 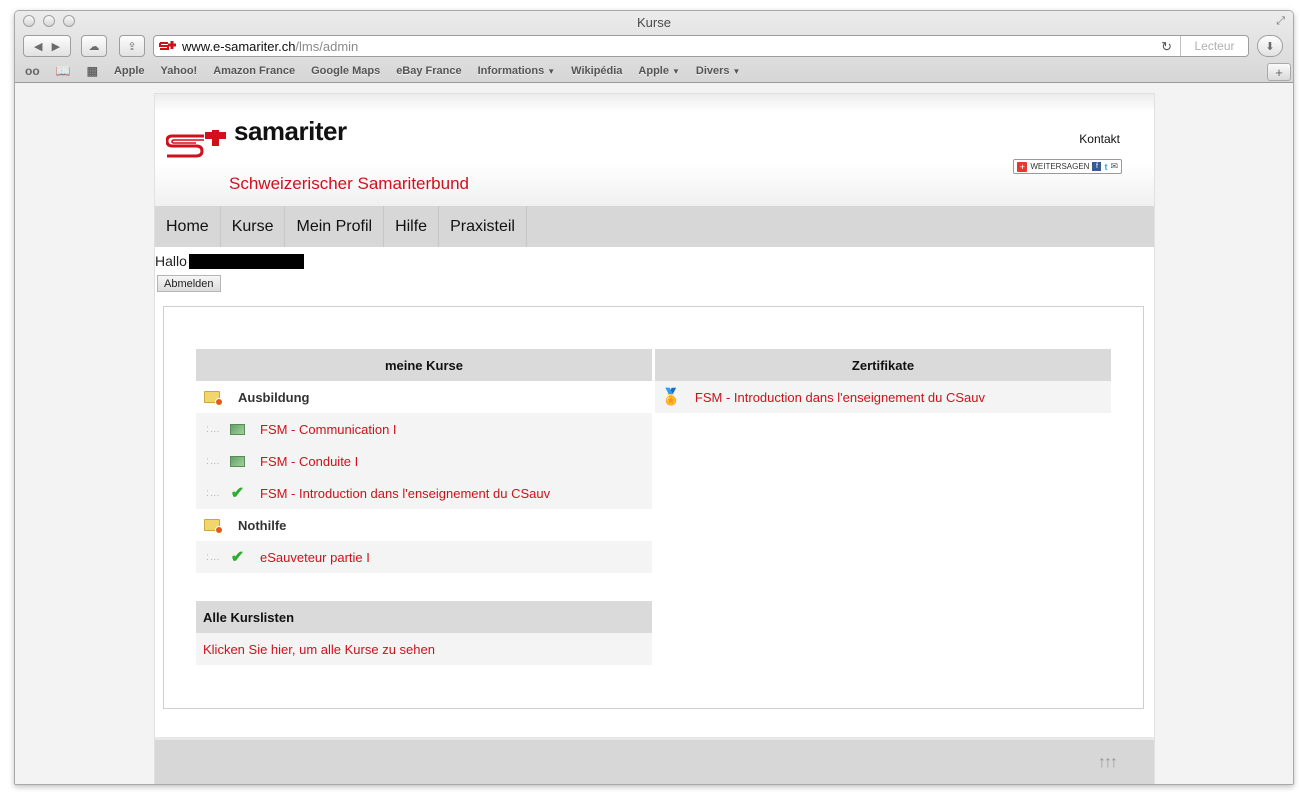 I want to click on nav-kurse: Kurse, so click(x=253, y=226).